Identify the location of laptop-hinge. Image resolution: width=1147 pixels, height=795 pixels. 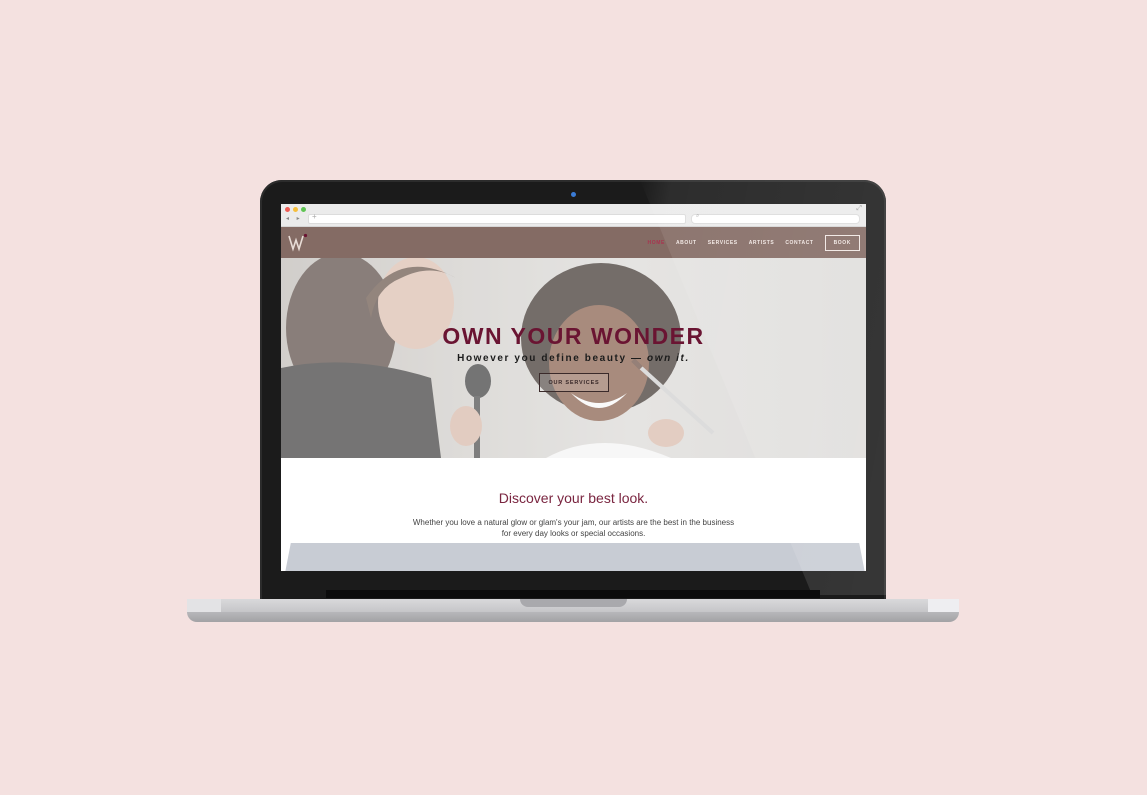
(573, 594).